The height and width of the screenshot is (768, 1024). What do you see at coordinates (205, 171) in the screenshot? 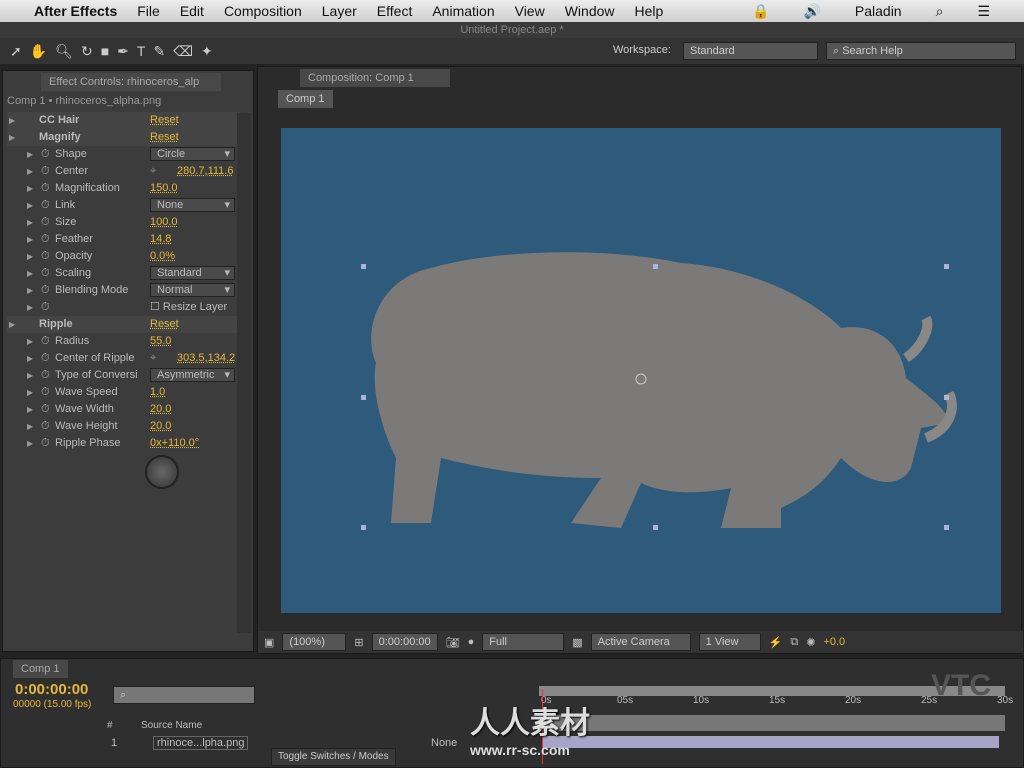
I see `property-value: 280.7,111.6` at bounding box center [205, 171].